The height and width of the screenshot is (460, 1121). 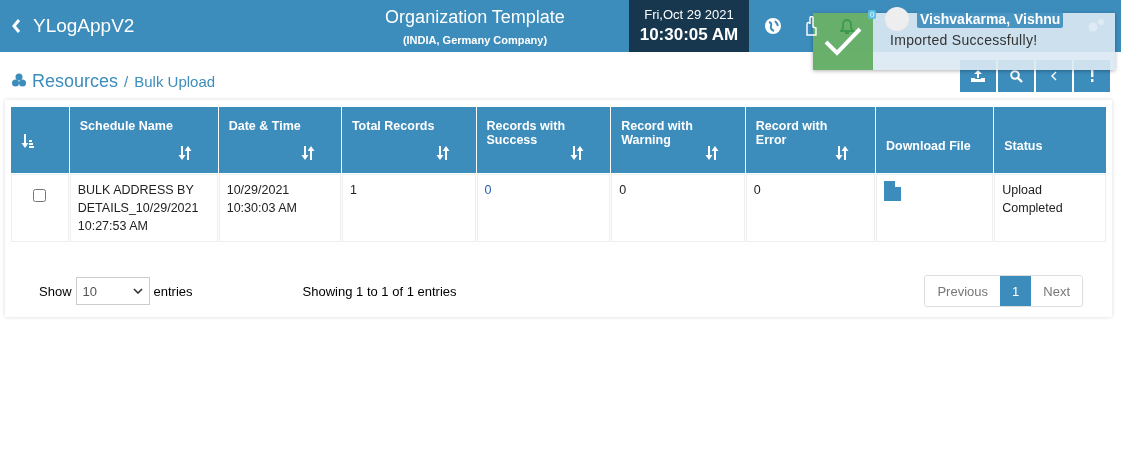 What do you see at coordinates (689, 35) in the screenshot?
I see `time-text: 10:30:05 AM` at bounding box center [689, 35].